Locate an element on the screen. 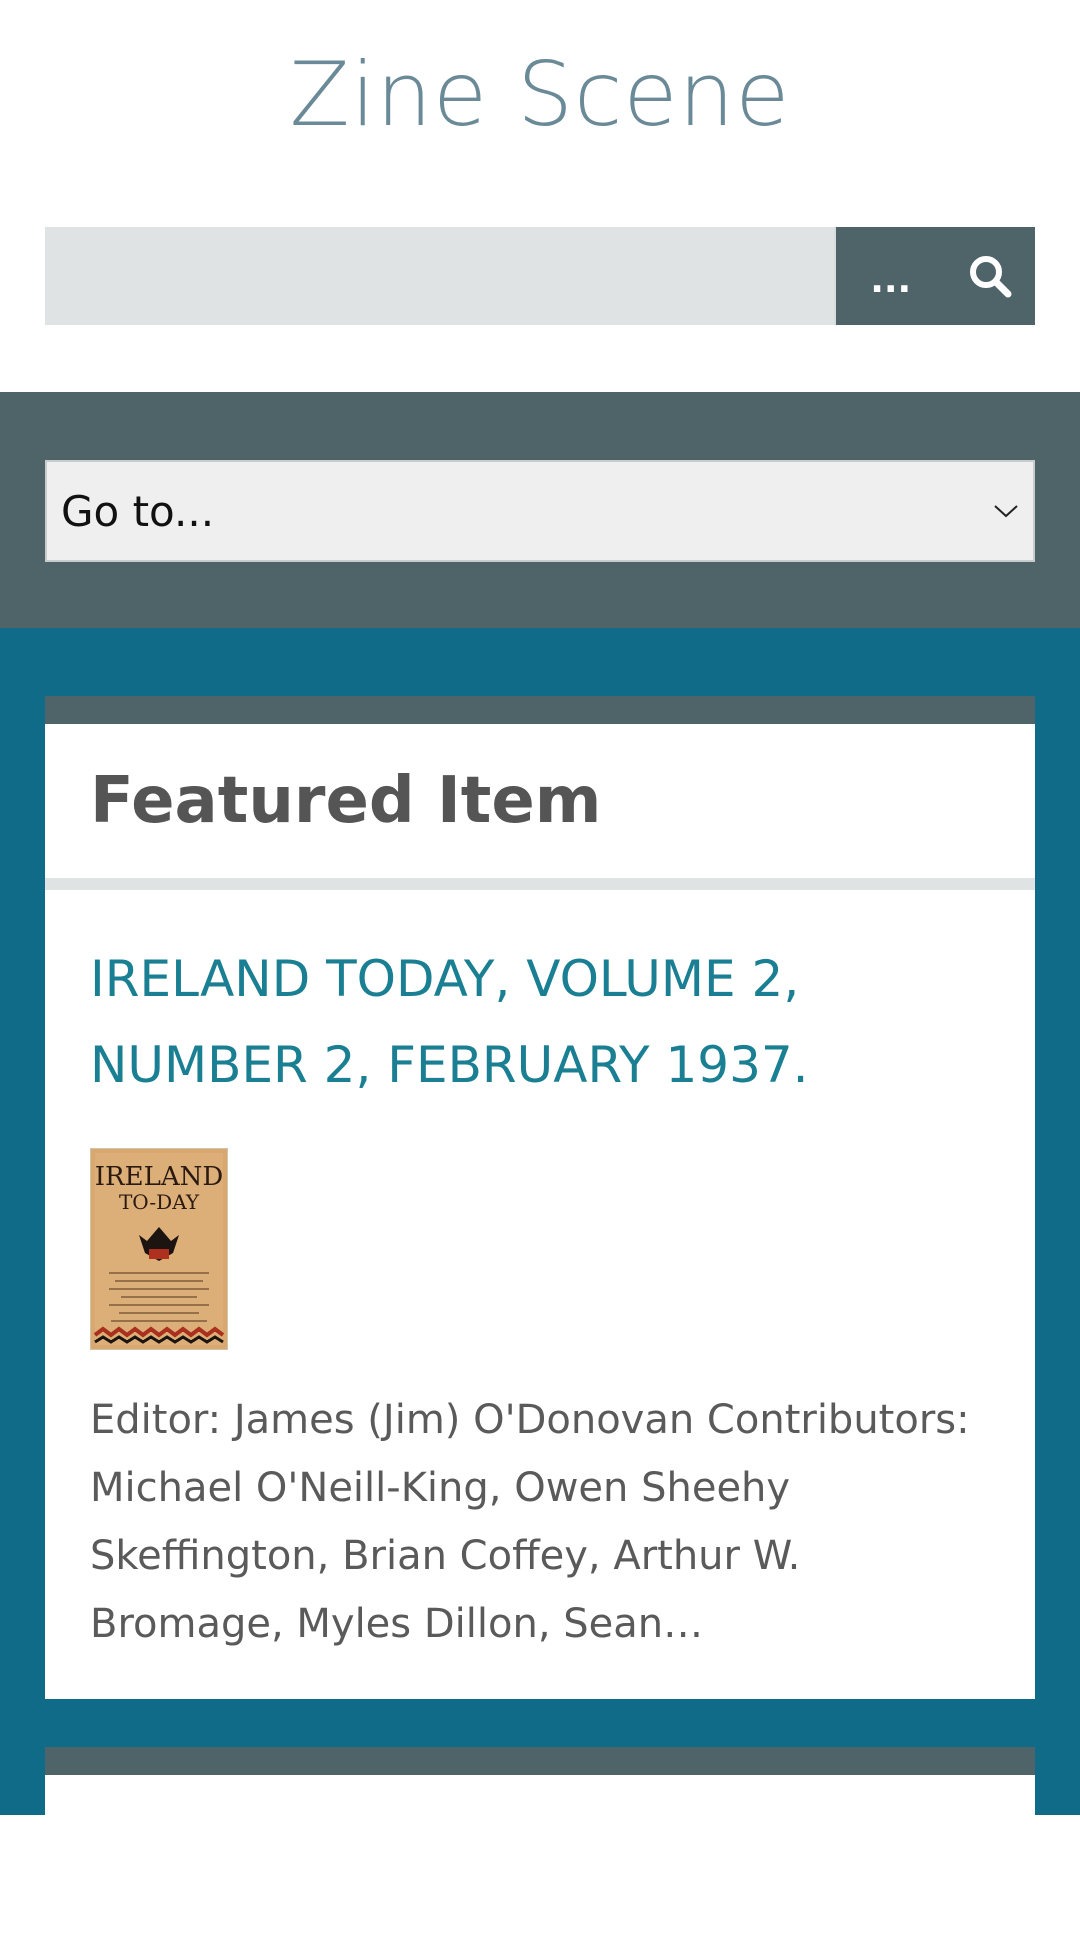 This screenshot has width=1080, height=1947. search-submit-button is located at coordinates (990, 276).